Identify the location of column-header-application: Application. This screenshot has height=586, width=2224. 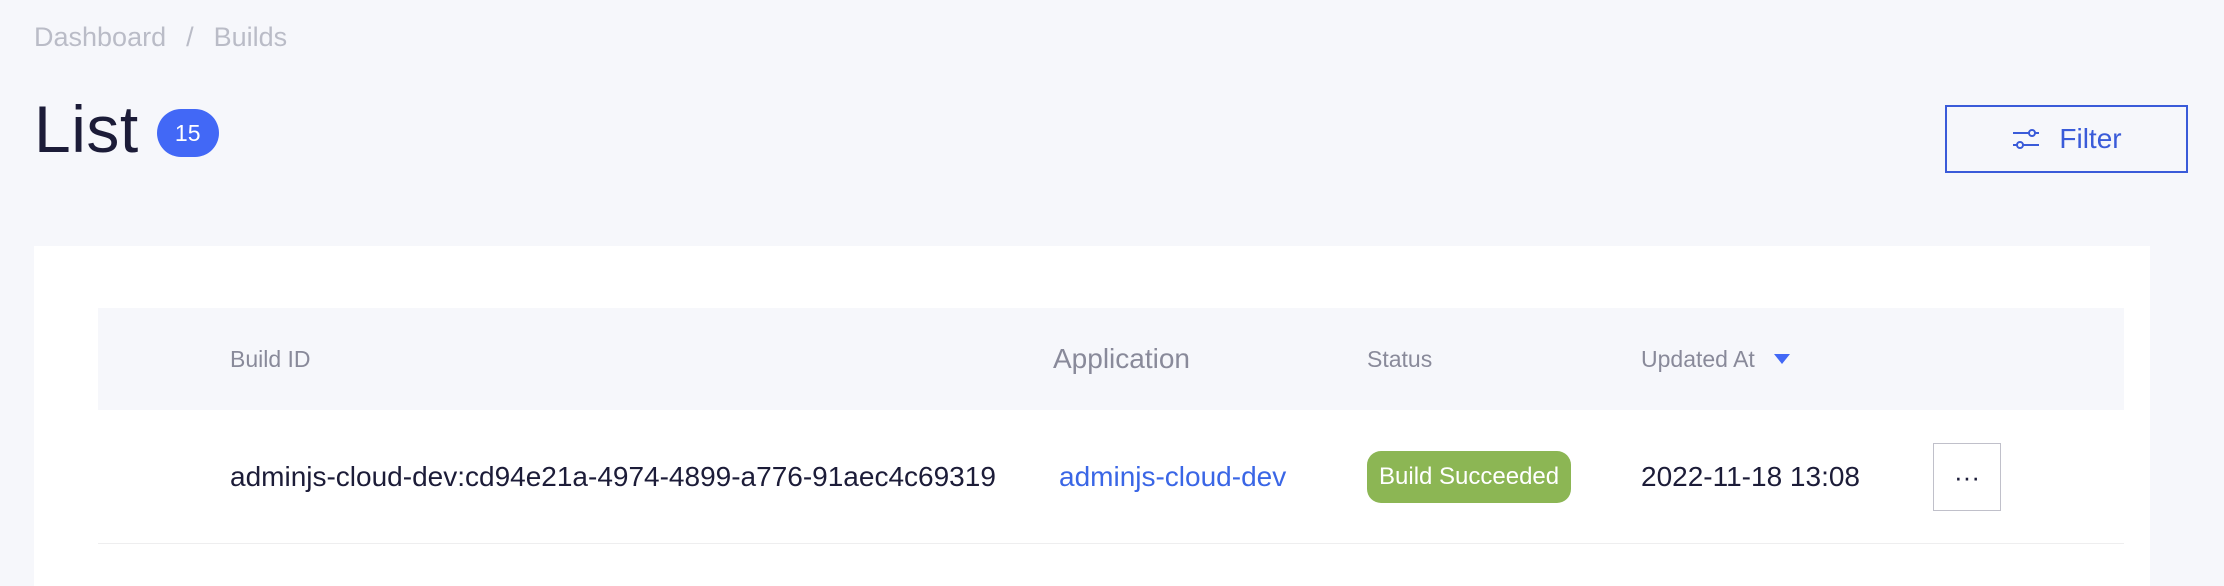
(1121, 359).